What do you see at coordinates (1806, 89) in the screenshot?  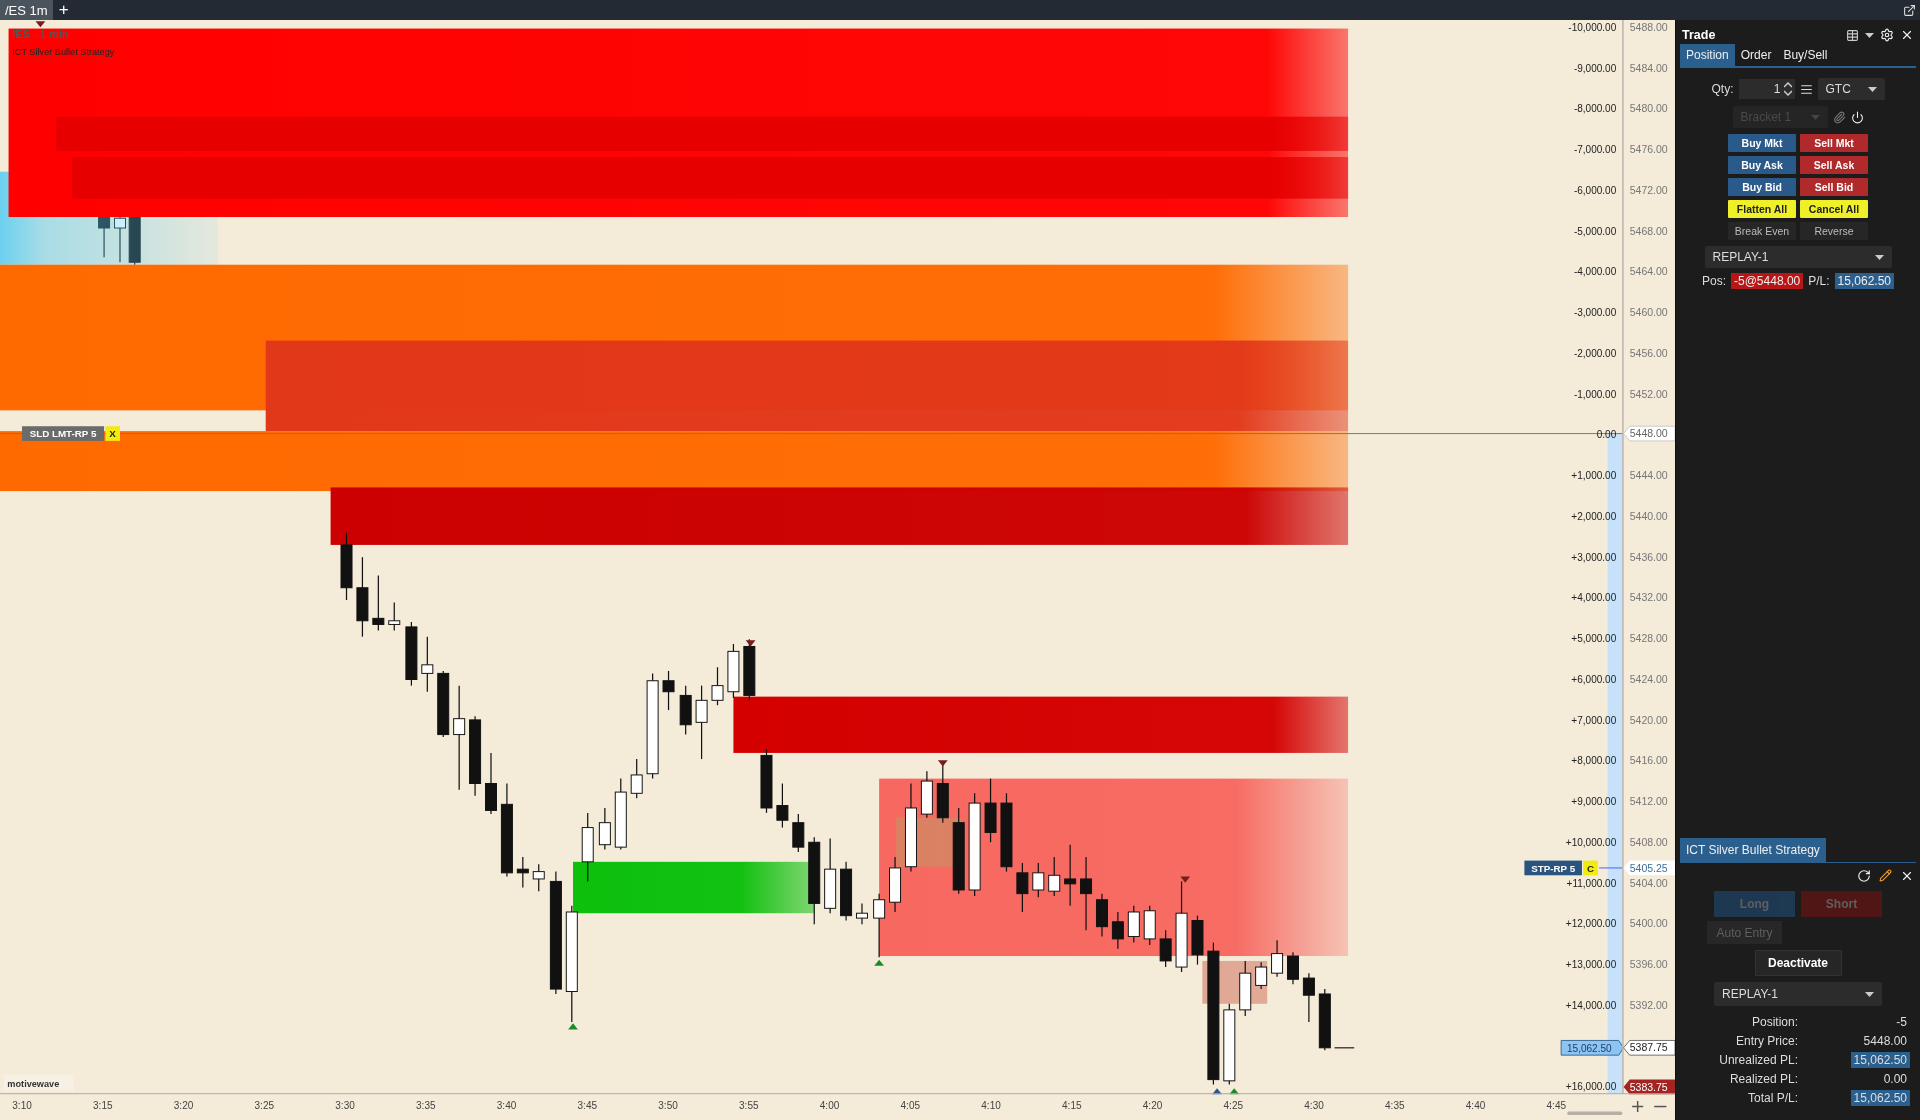 I see `list-icon` at bounding box center [1806, 89].